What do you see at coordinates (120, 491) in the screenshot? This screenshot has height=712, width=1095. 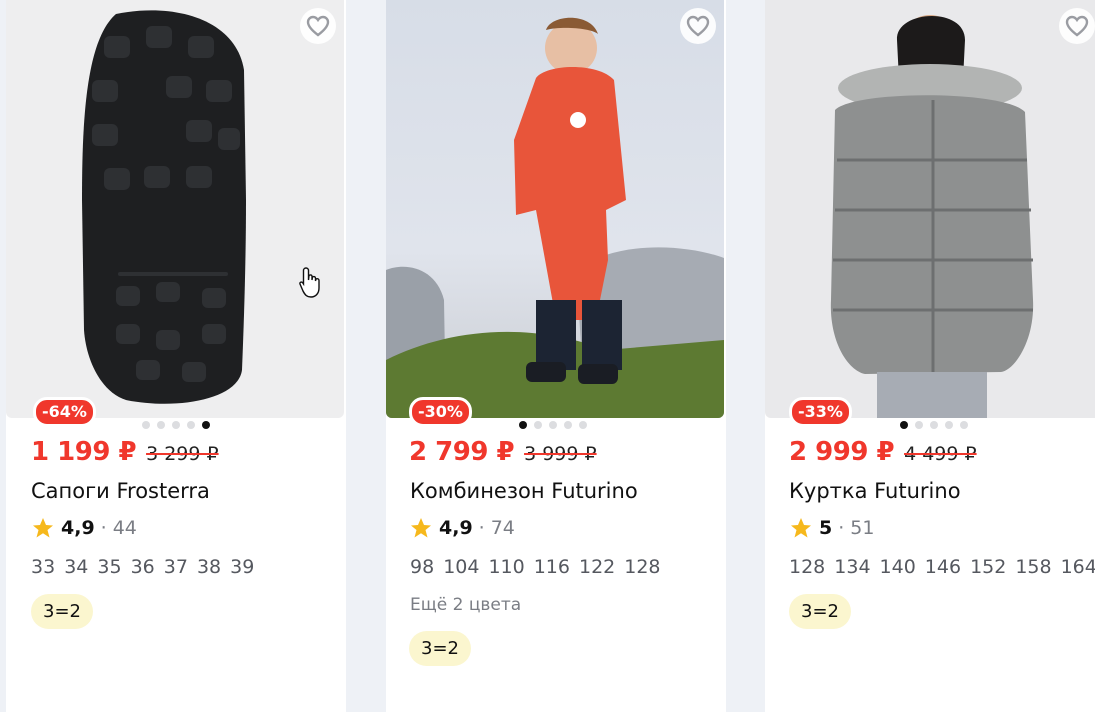 I see `product-title: Сапоги Frosterra` at bounding box center [120, 491].